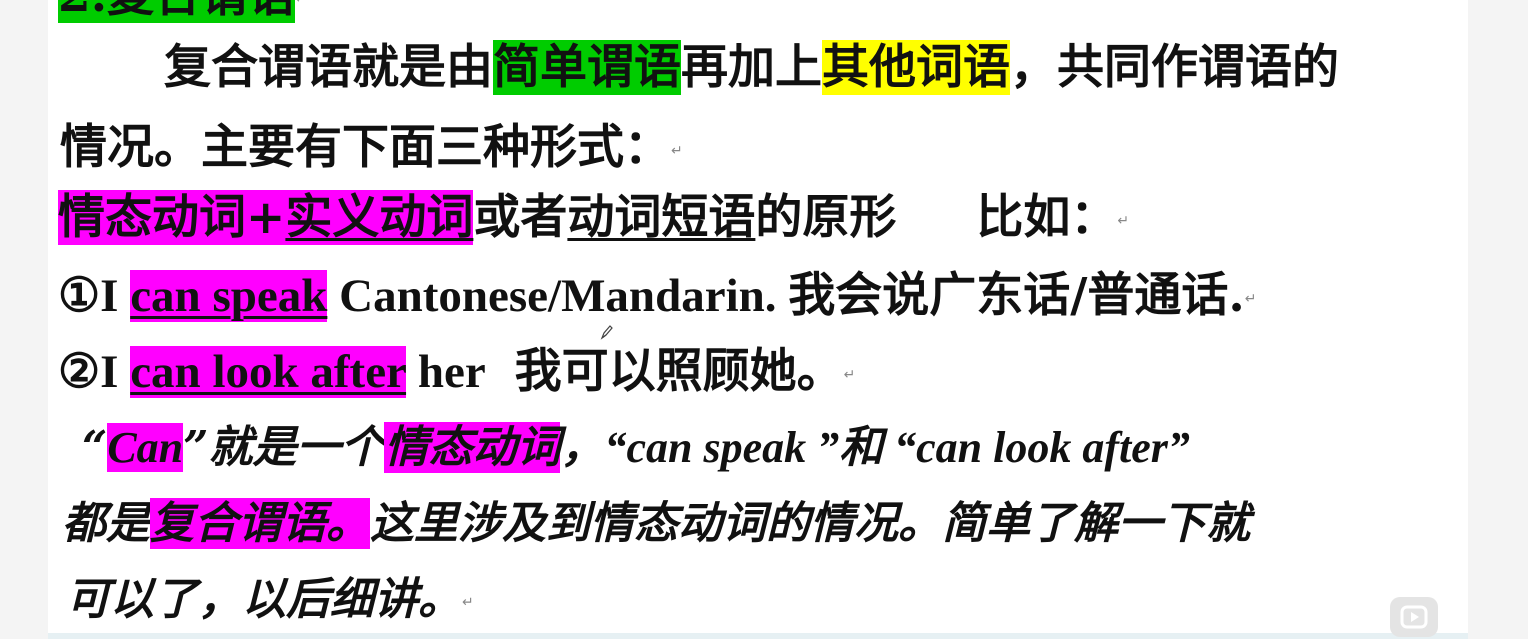 This screenshot has height=639, width=1528. I want to click on content-verb-underlined: 实义动词, so click(379, 217).